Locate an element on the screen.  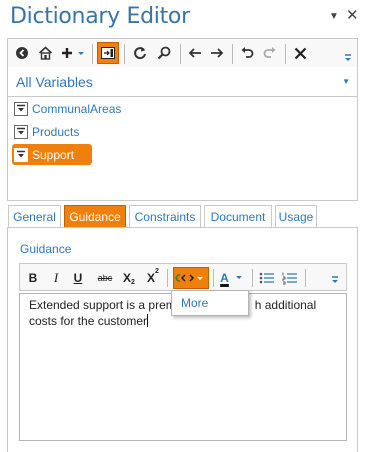
numbered-list-button is located at coordinates (290, 278).